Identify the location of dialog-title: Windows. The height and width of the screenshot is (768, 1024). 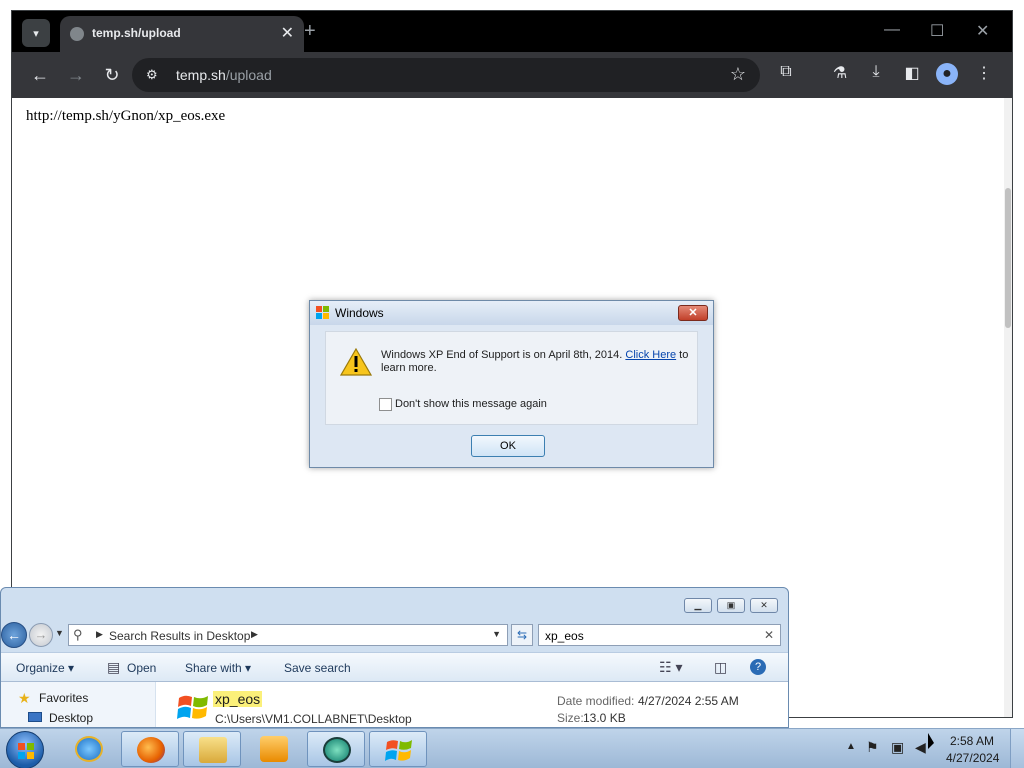
(359, 313).